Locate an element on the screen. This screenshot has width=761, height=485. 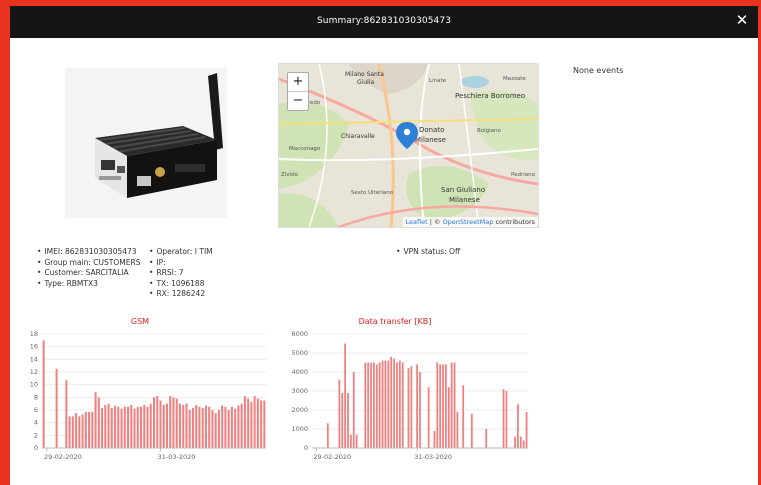
leaflet-link: Leaflet is located at coordinates (417, 222).